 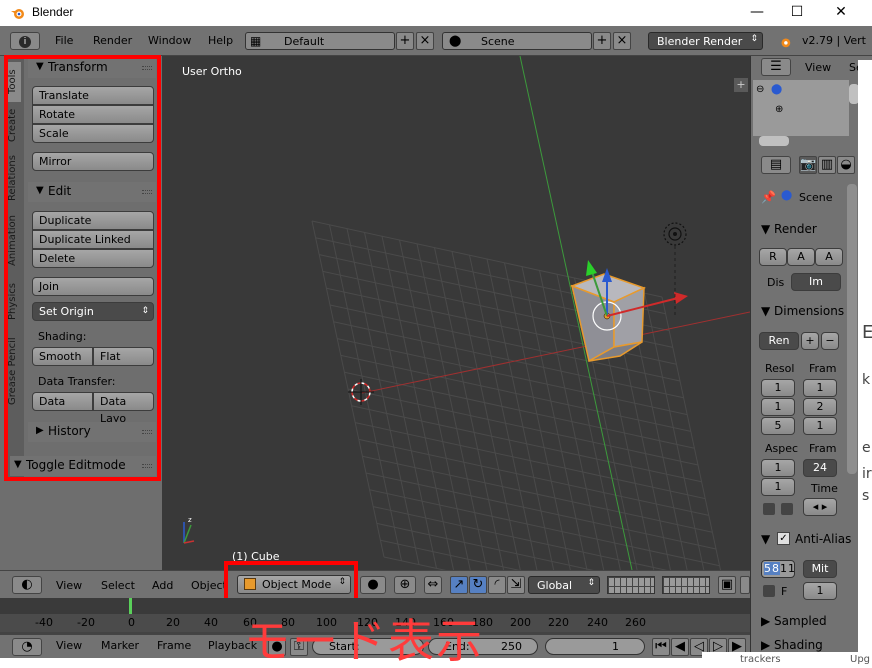 What do you see at coordinates (405, 585) in the screenshot?
I see `pivot-point-button: ⊕` at bounding box center [405, 585].